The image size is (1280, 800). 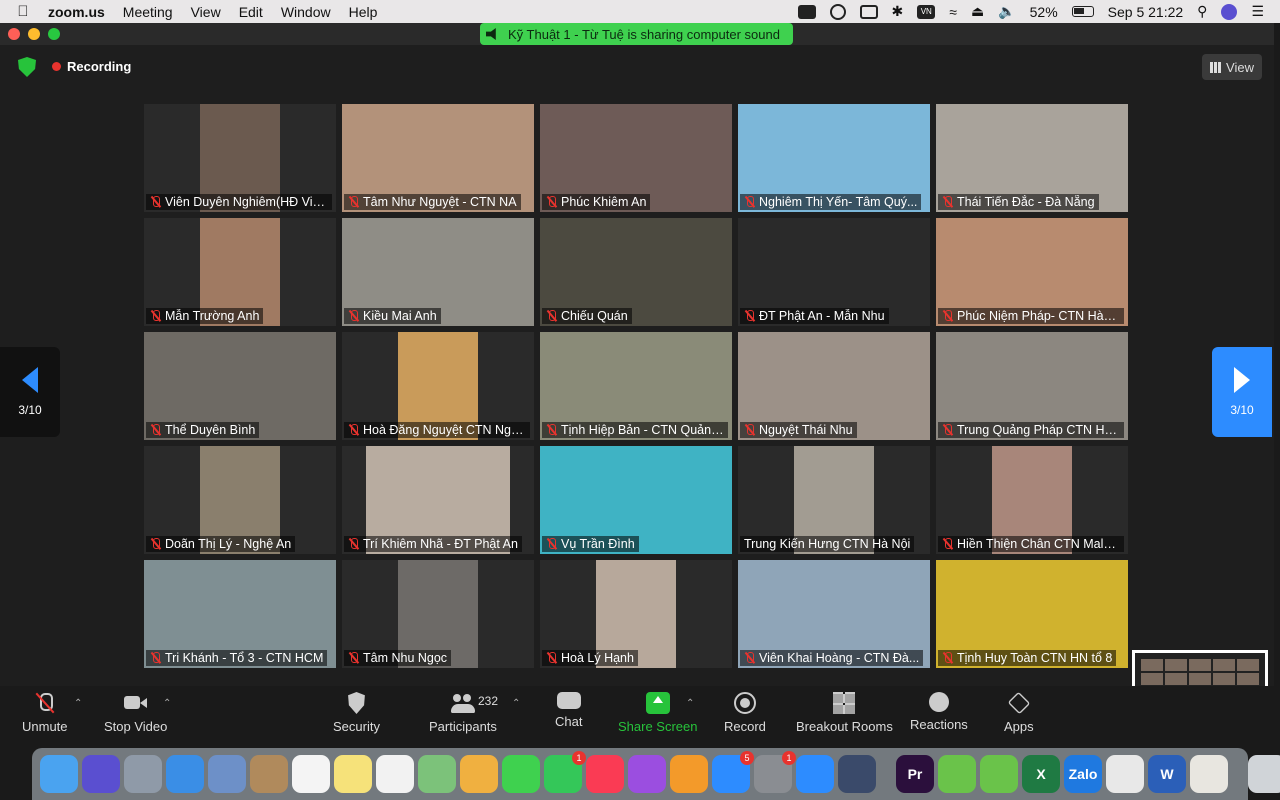 I want to click on unmute-button: Unmute, so click(x=45, y=713).